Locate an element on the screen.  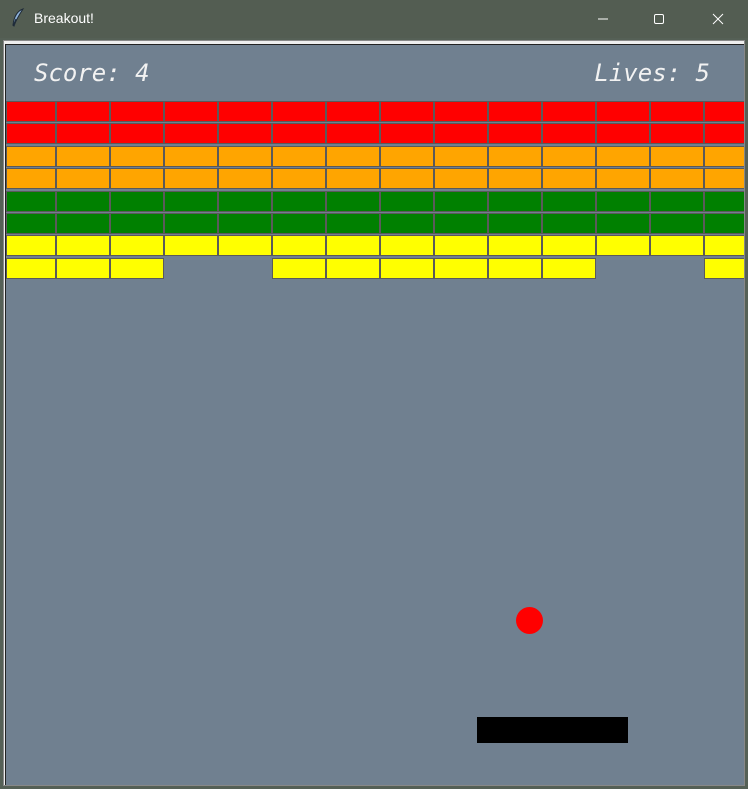
window-title: Breakout! is located at coordinates (64, 18).